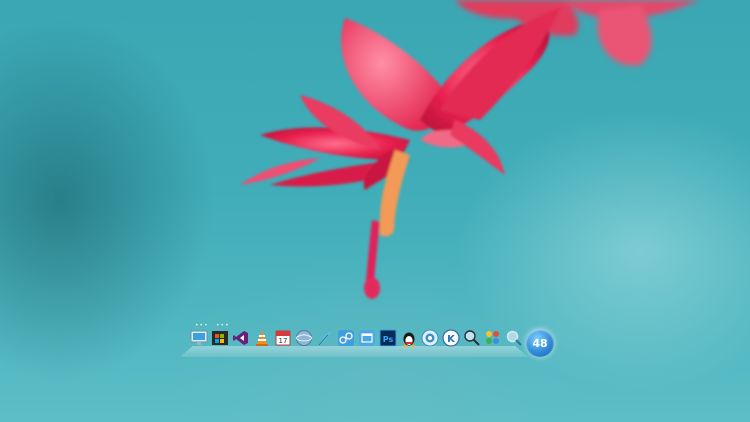 Image resolution: width=750 pixels, height=422 pixels. What do you see at coordinates (493, 338) in the screenshot?
I see `colorful-app-icon` at bounding box center [493, 338].